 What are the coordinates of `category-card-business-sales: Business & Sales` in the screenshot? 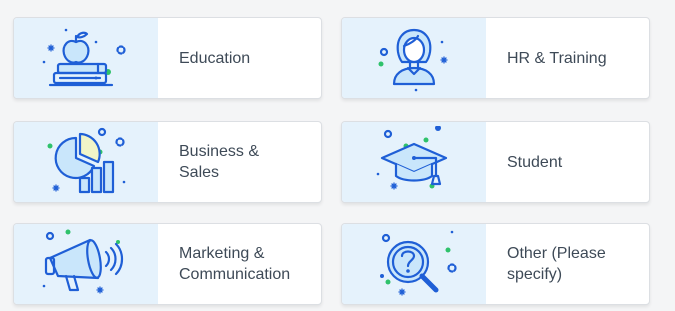 It's located at (167, 162).